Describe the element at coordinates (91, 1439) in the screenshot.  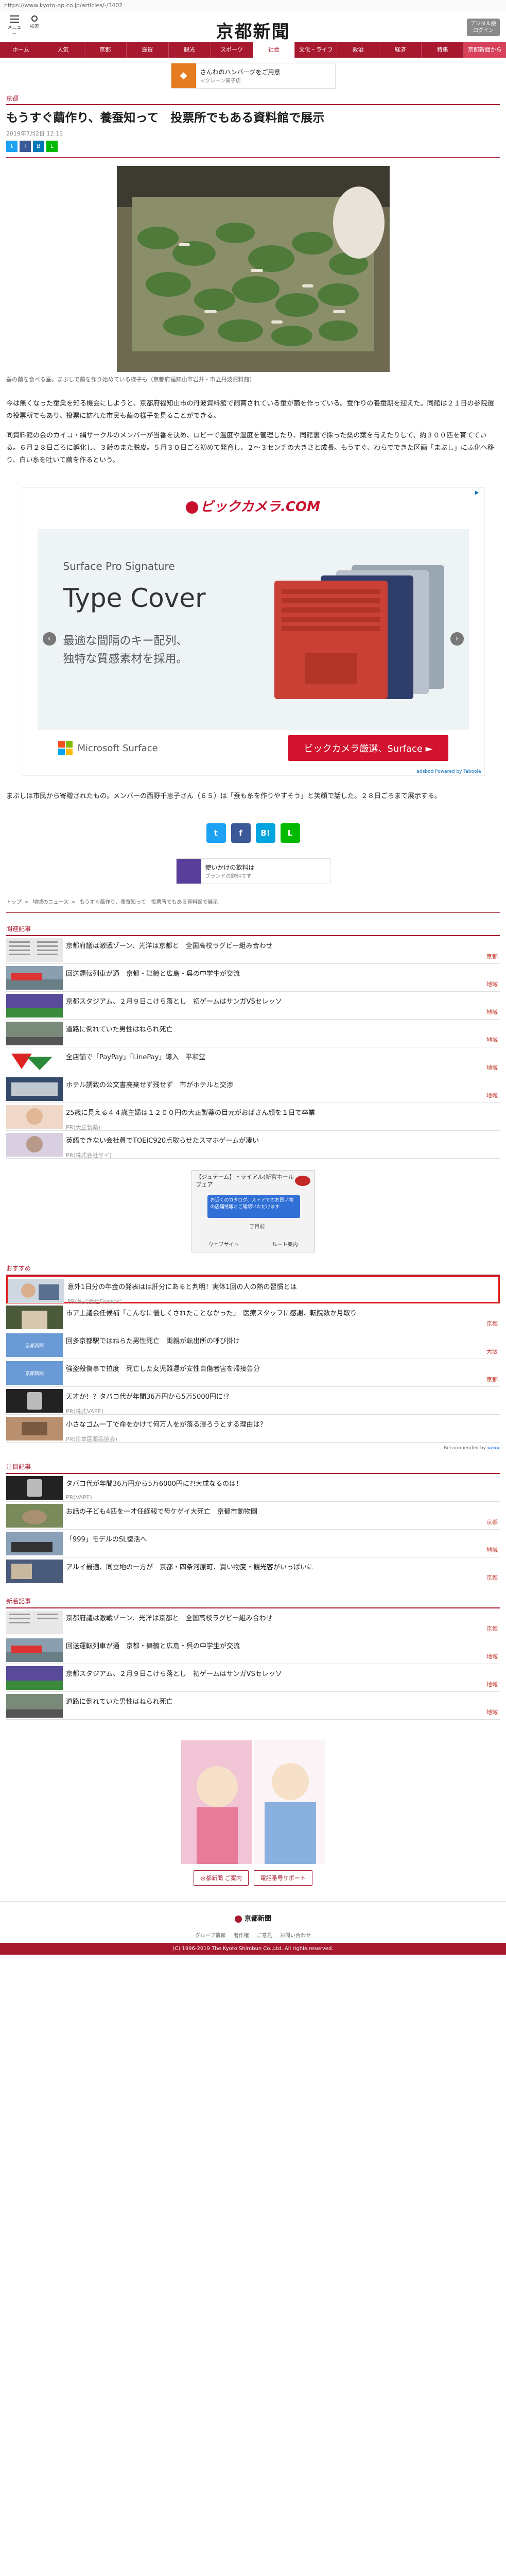
I see `item-pr: PR(日本医薬品協会)` at that location.